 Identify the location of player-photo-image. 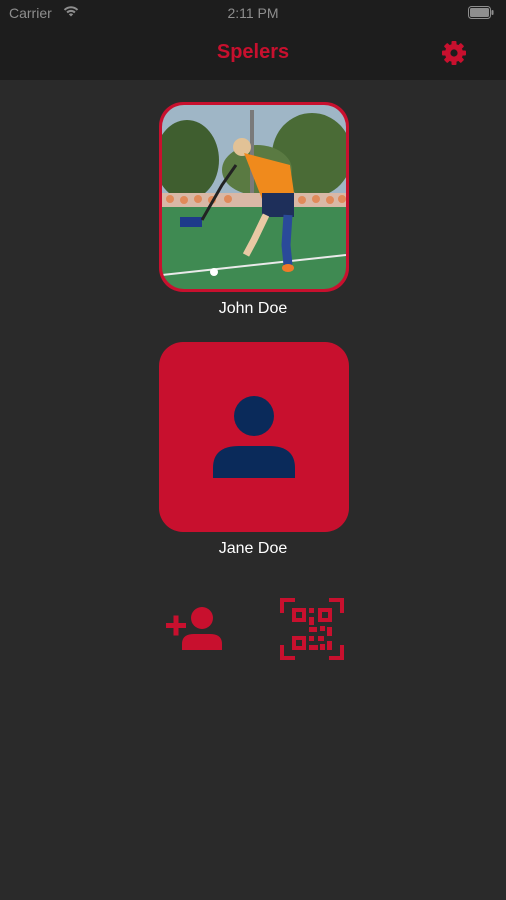
(254, 197).